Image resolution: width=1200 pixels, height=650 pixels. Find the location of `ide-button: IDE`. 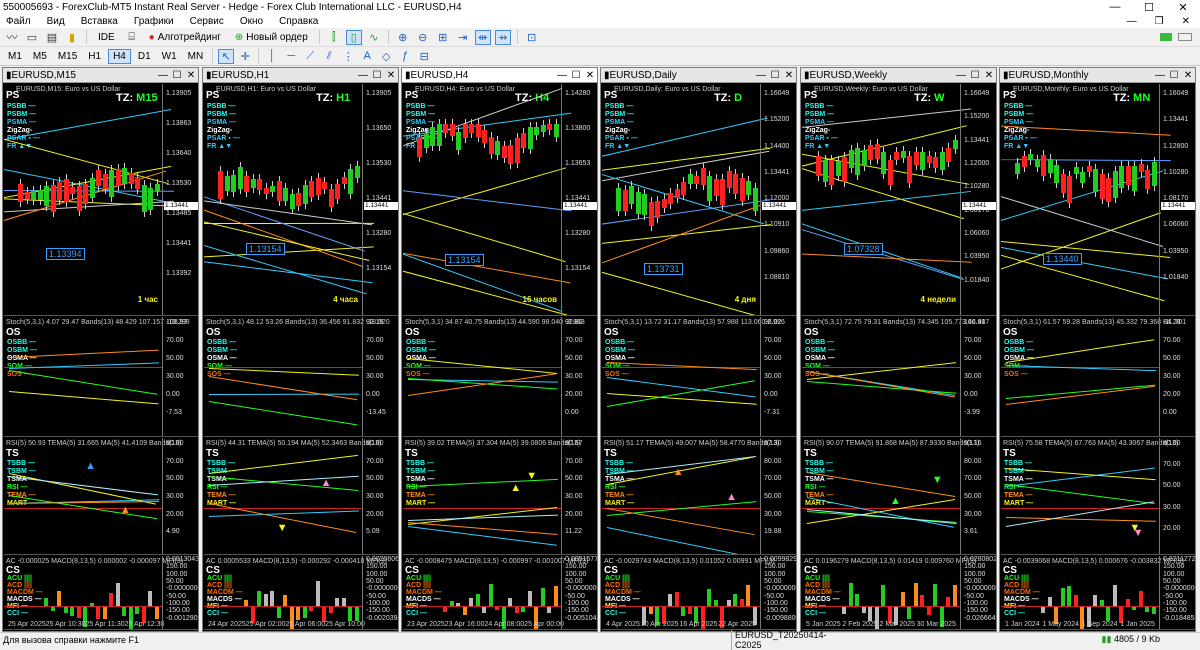

ide-button: IDE is located at coordinates (106, 37).